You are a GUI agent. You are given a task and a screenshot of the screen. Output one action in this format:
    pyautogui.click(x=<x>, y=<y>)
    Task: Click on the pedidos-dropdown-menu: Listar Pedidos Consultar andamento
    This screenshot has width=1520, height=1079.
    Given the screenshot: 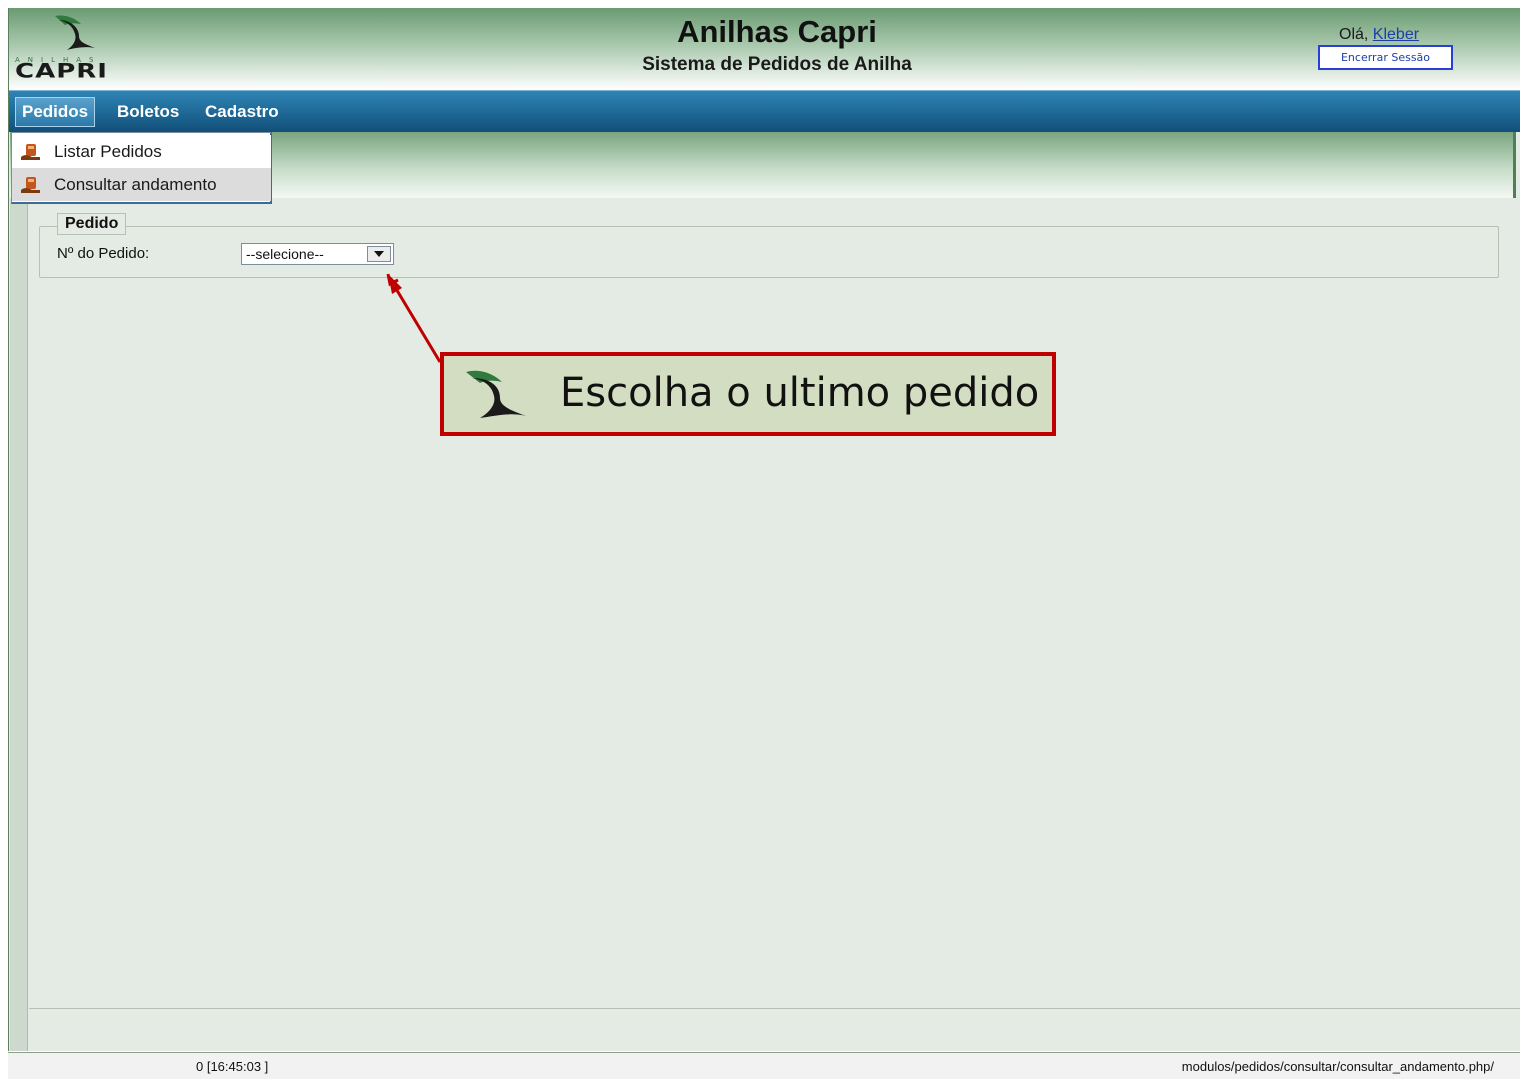 What is the action you would take?
    pyautogui.click(x=141, y=168)
    